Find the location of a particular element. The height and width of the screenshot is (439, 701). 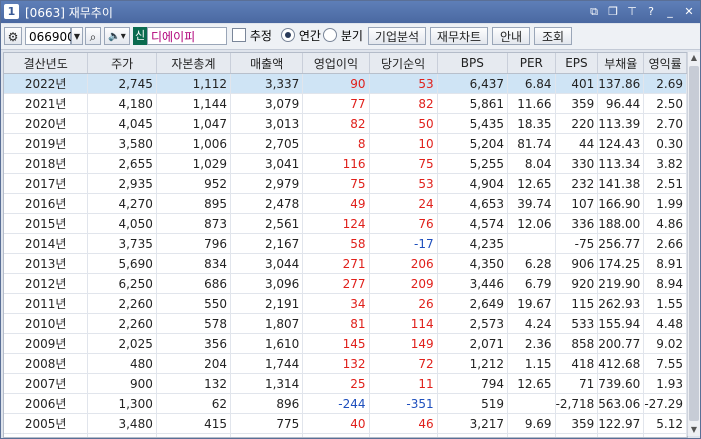

table-cell: 5.12 is located at coordinates (665, 423).